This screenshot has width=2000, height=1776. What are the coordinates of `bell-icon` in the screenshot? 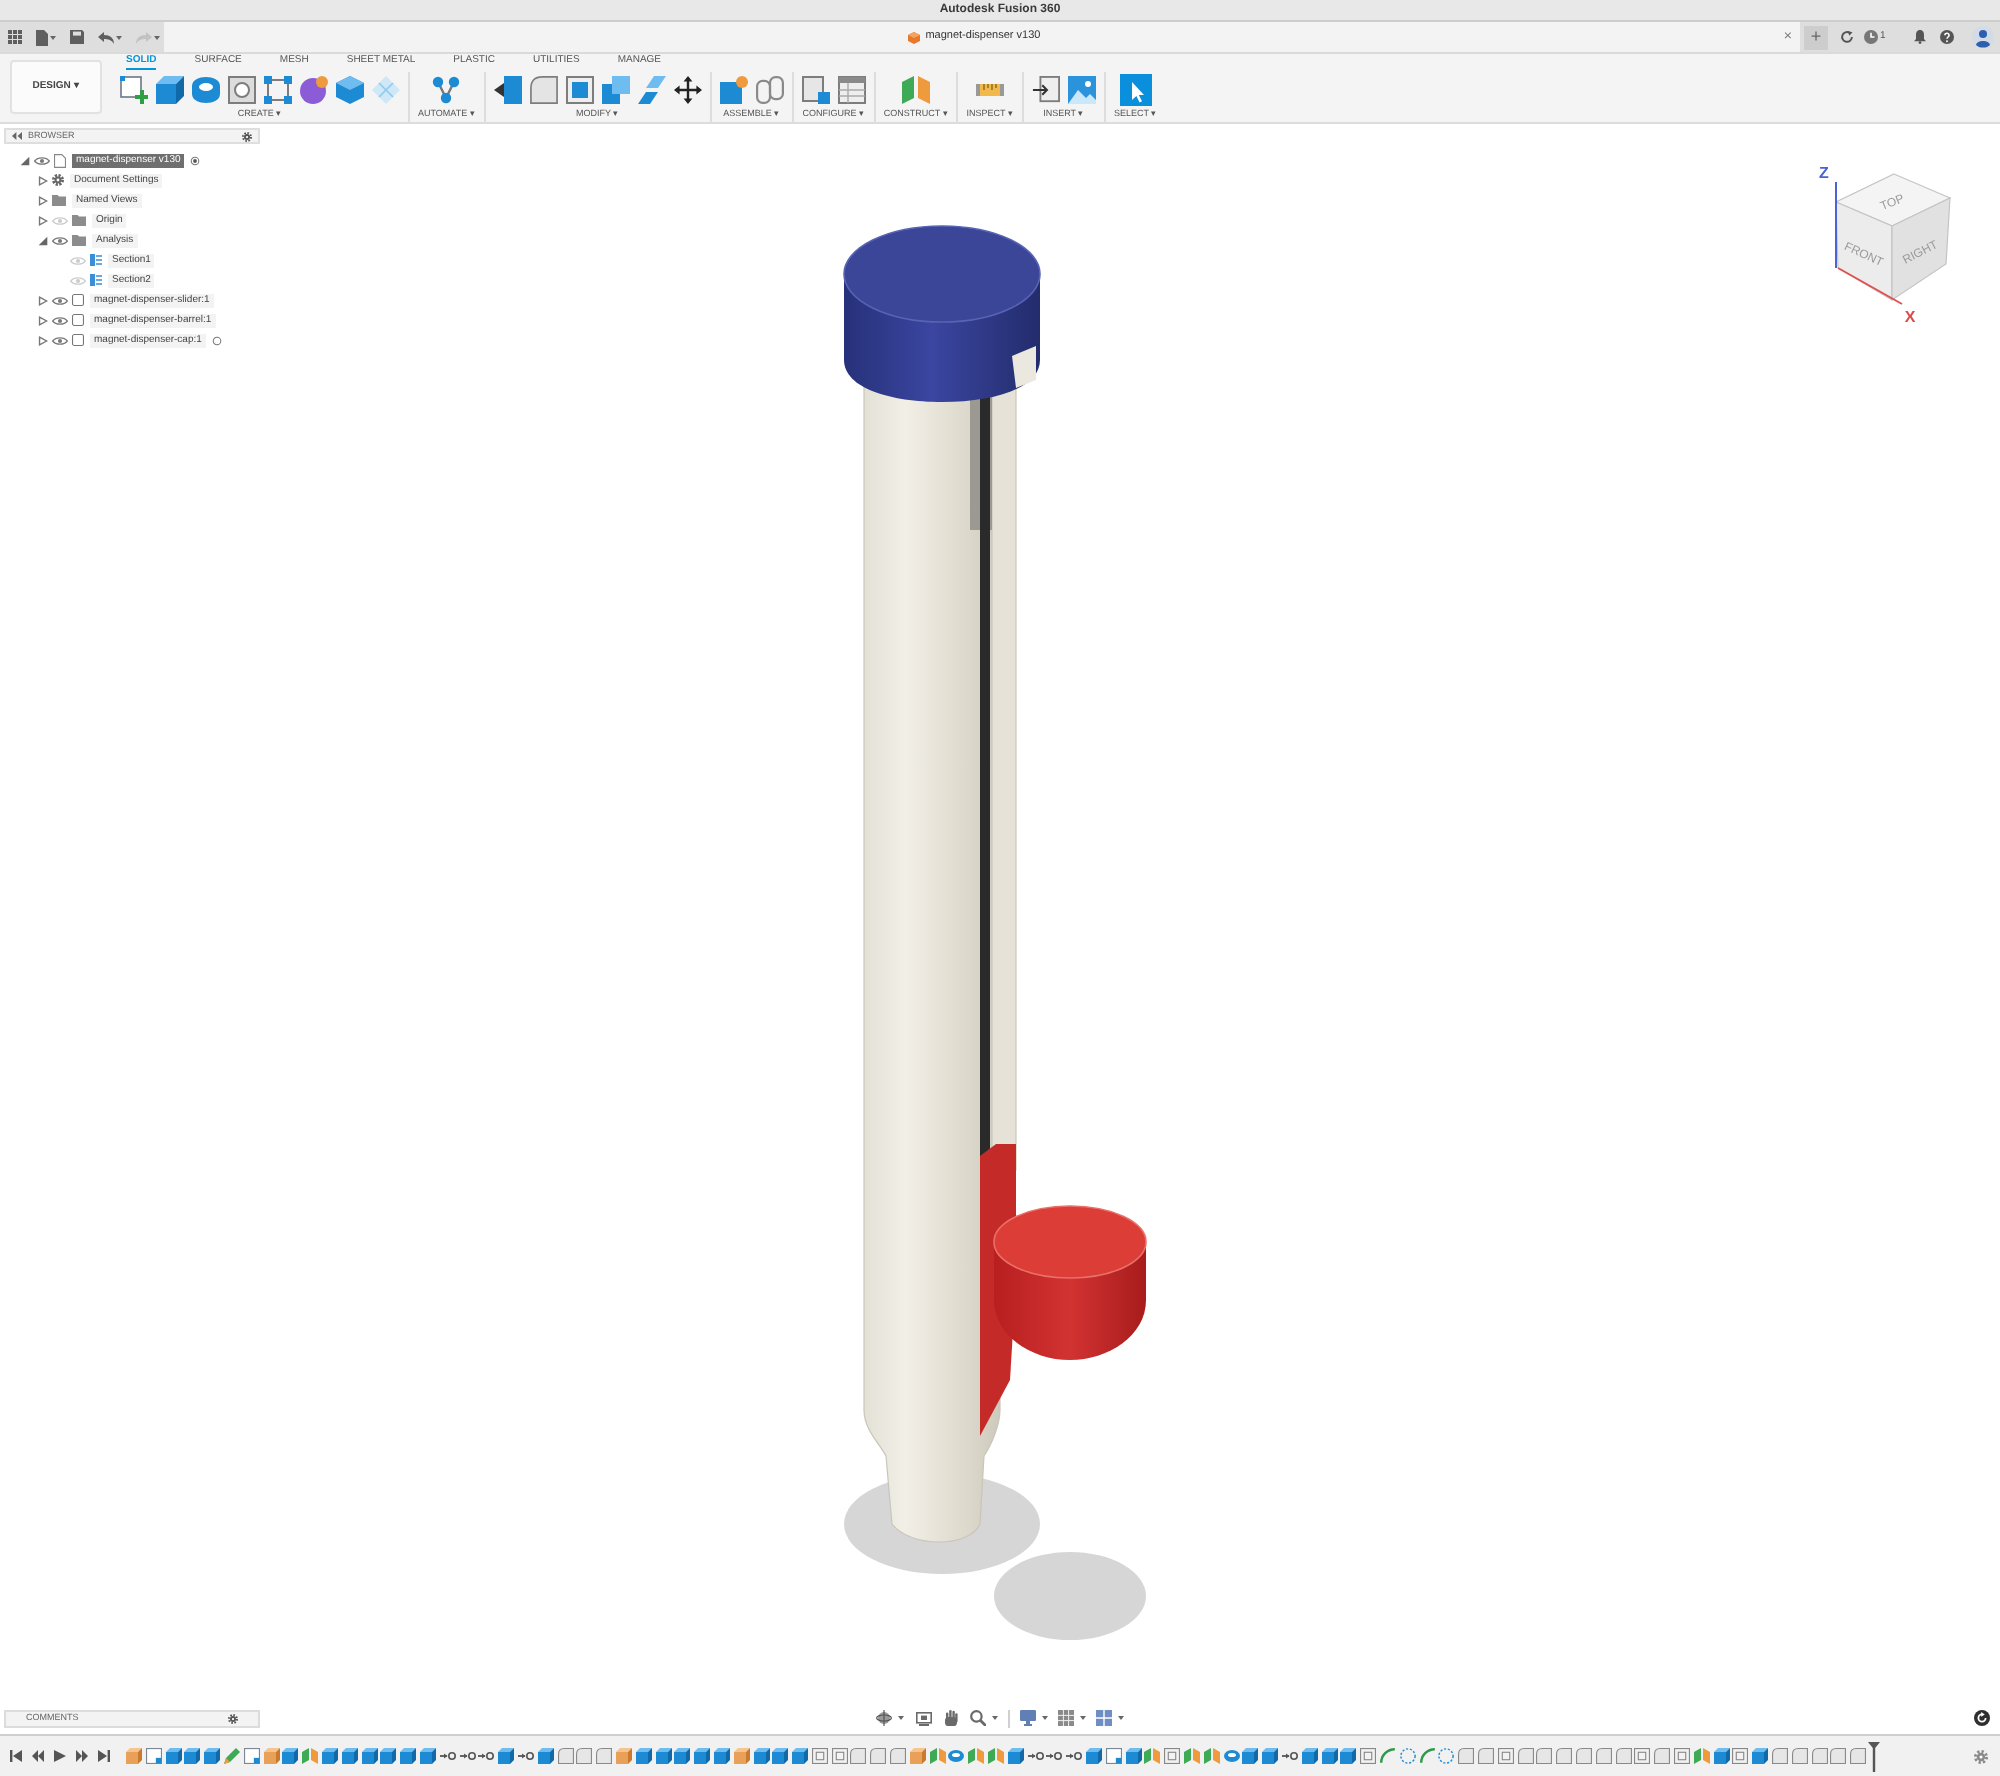 It's located at (1919, 37).